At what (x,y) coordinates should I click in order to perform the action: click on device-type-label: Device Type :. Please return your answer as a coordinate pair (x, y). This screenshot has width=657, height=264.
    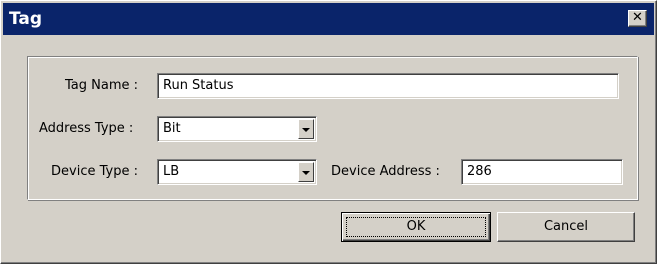
    Looking at the image, I should click on (94, 171).